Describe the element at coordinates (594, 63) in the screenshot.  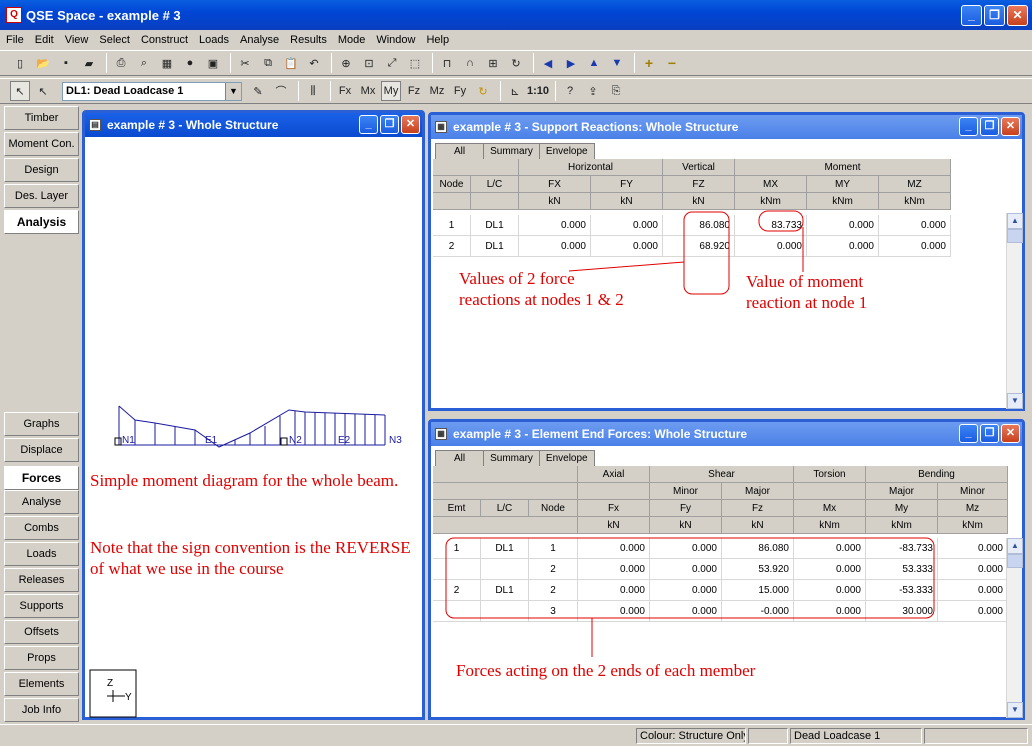
I see `arrow-up-icon: ▲` at that location.